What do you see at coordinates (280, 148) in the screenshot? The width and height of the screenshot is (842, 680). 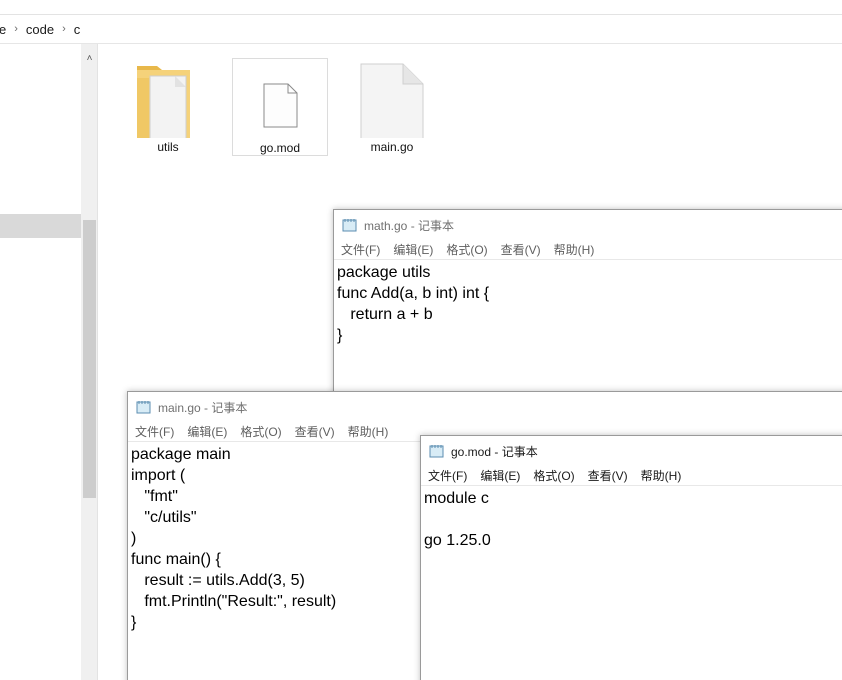 I see `file-name: go.mod` at bounding box center [280, 148].